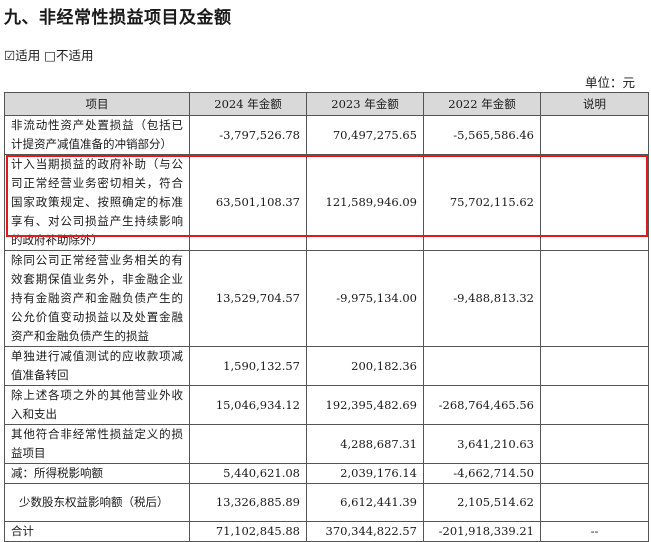  I want to click on applicable-checkbox-label: ☑适用, so click(22, 55).